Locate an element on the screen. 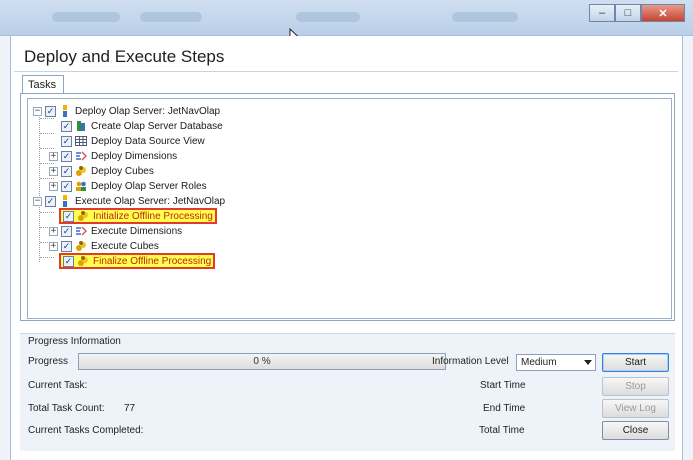  chevron-down-icon is located at coordinates (588, 362).